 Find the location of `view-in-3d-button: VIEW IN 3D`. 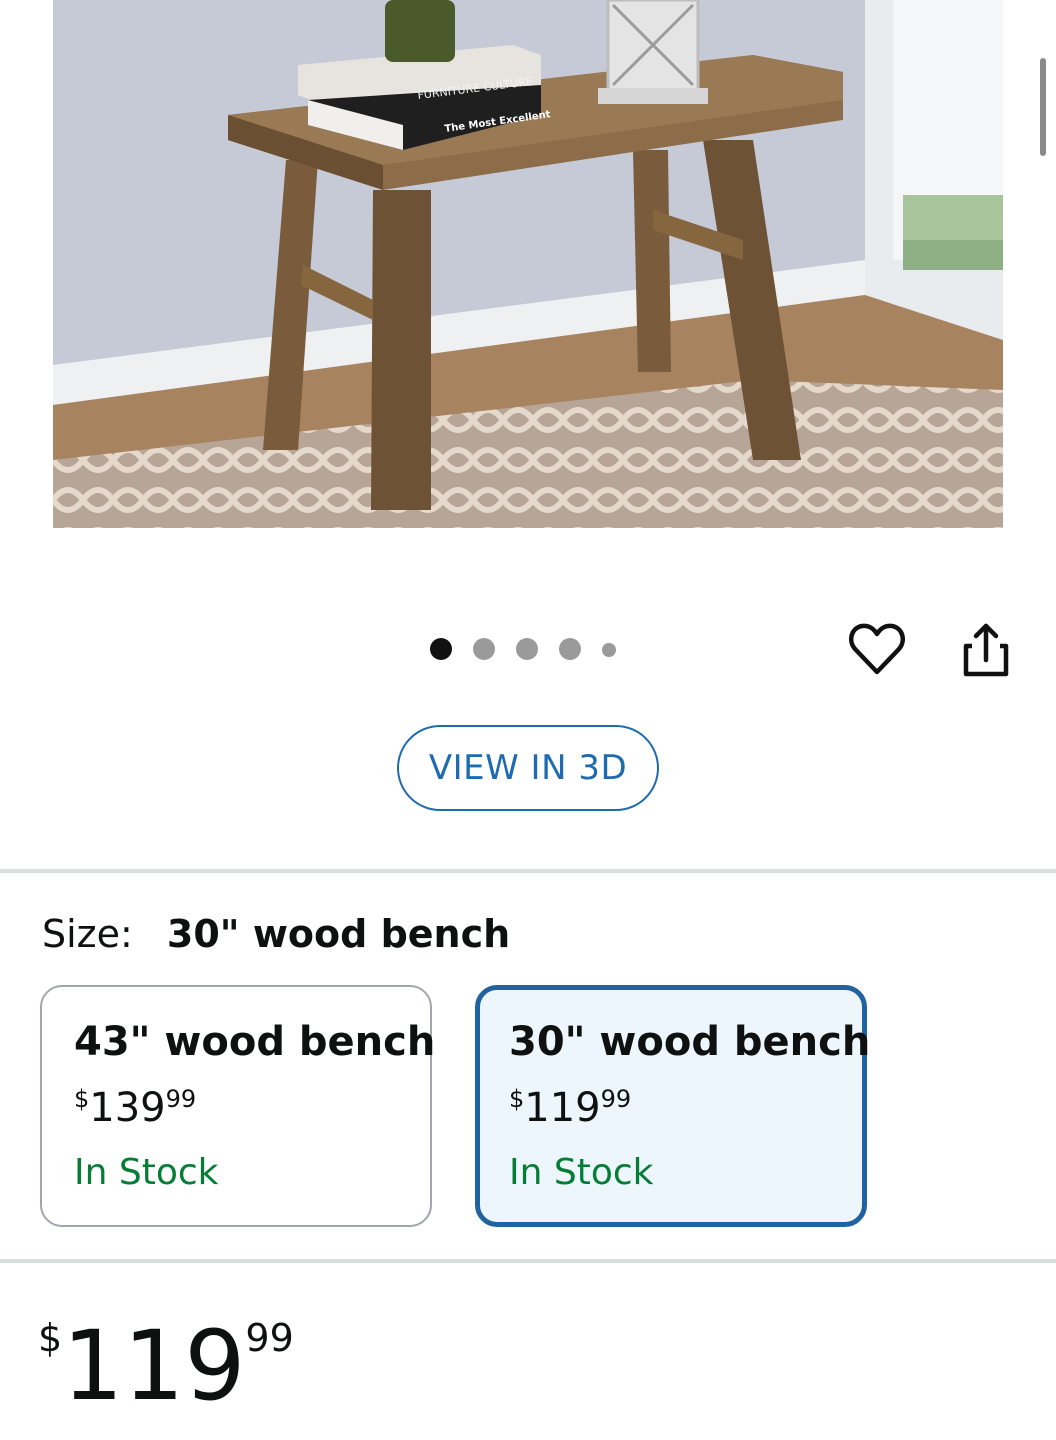

view-in-3d-button: VIEW IN 3D is located at coordinates (528, 768).